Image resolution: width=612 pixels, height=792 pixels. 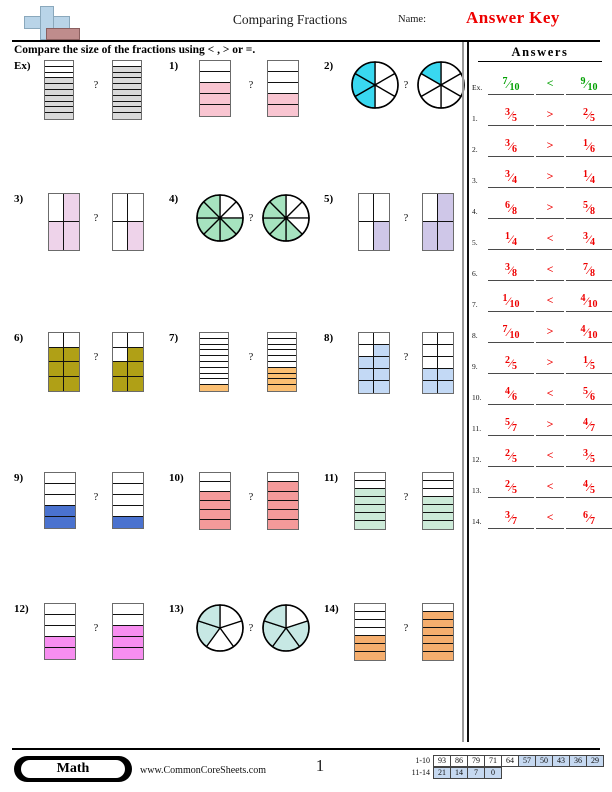 I want to click on answer-left-fraction: 3⁄8, so click(x=511, y=265).